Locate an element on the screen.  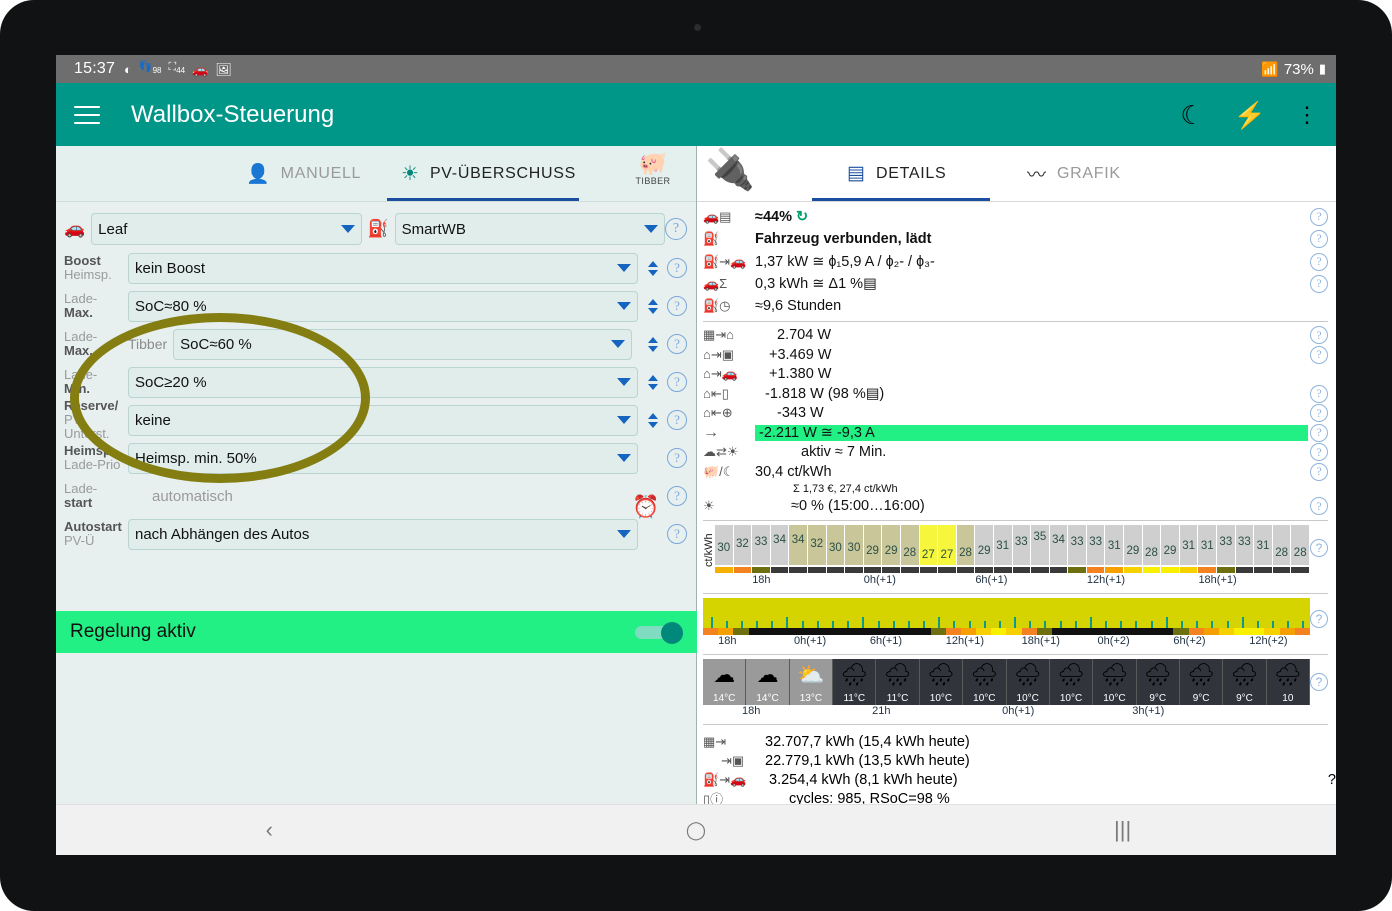
reserve-stepper is located at coordinates (652, 420).